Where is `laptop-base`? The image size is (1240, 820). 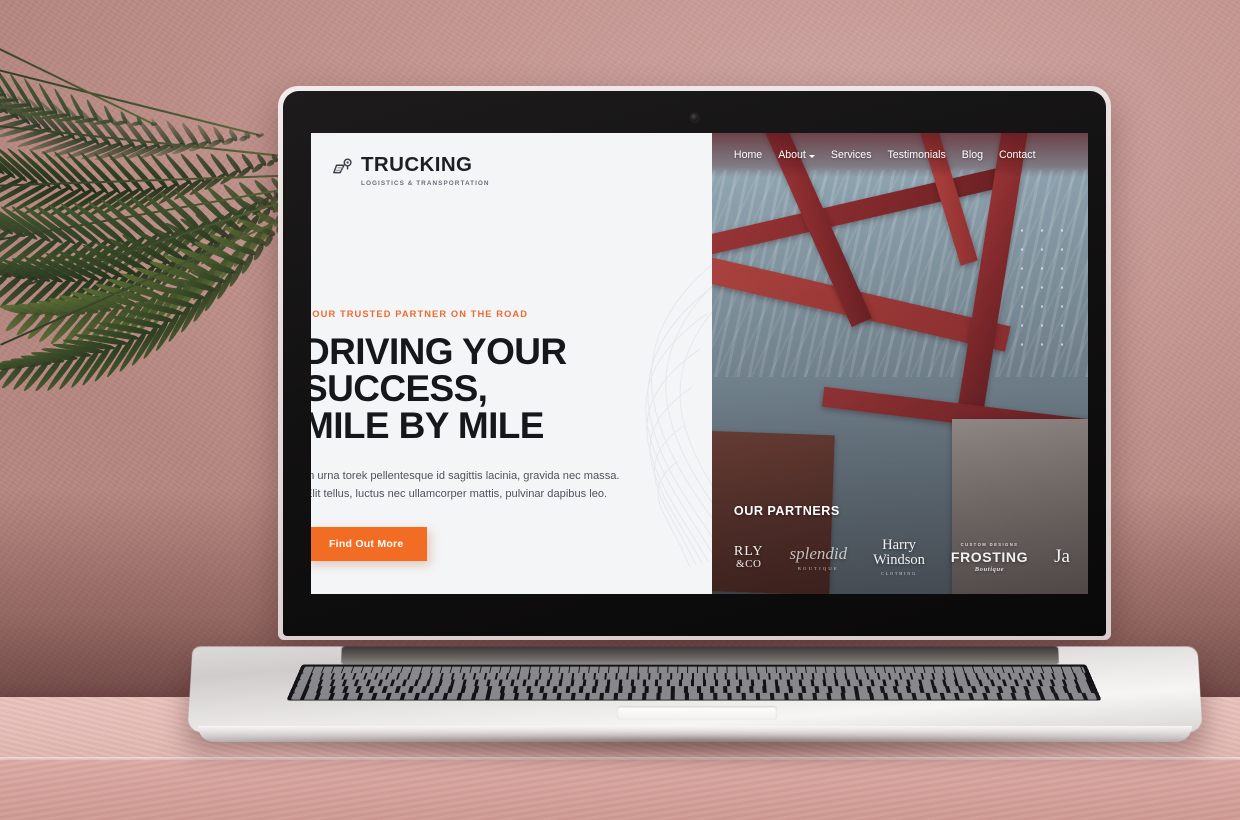
laptop-base is located at coordinates (695, 700).